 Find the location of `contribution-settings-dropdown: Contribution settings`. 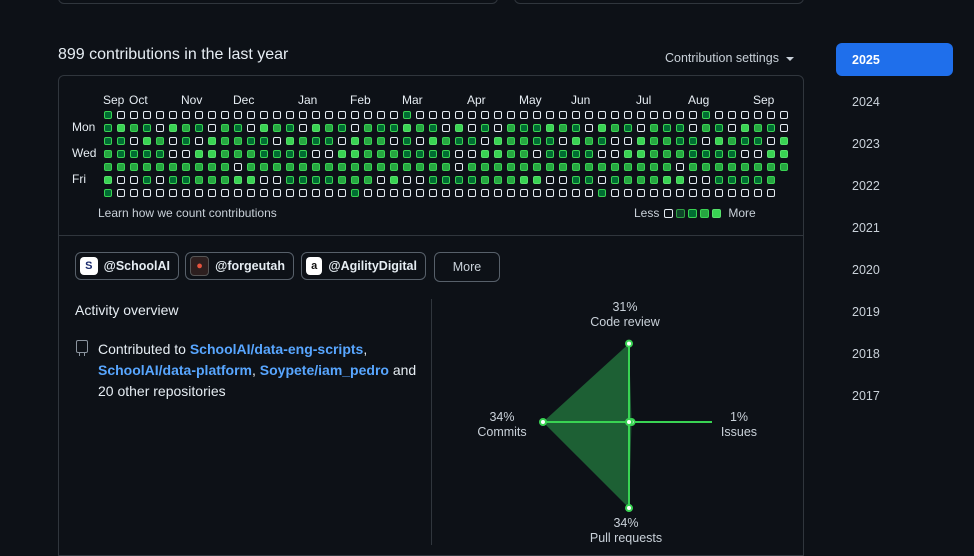

contribution-settings-dropdown: Contribution settings is located at coordinates (729, 58).